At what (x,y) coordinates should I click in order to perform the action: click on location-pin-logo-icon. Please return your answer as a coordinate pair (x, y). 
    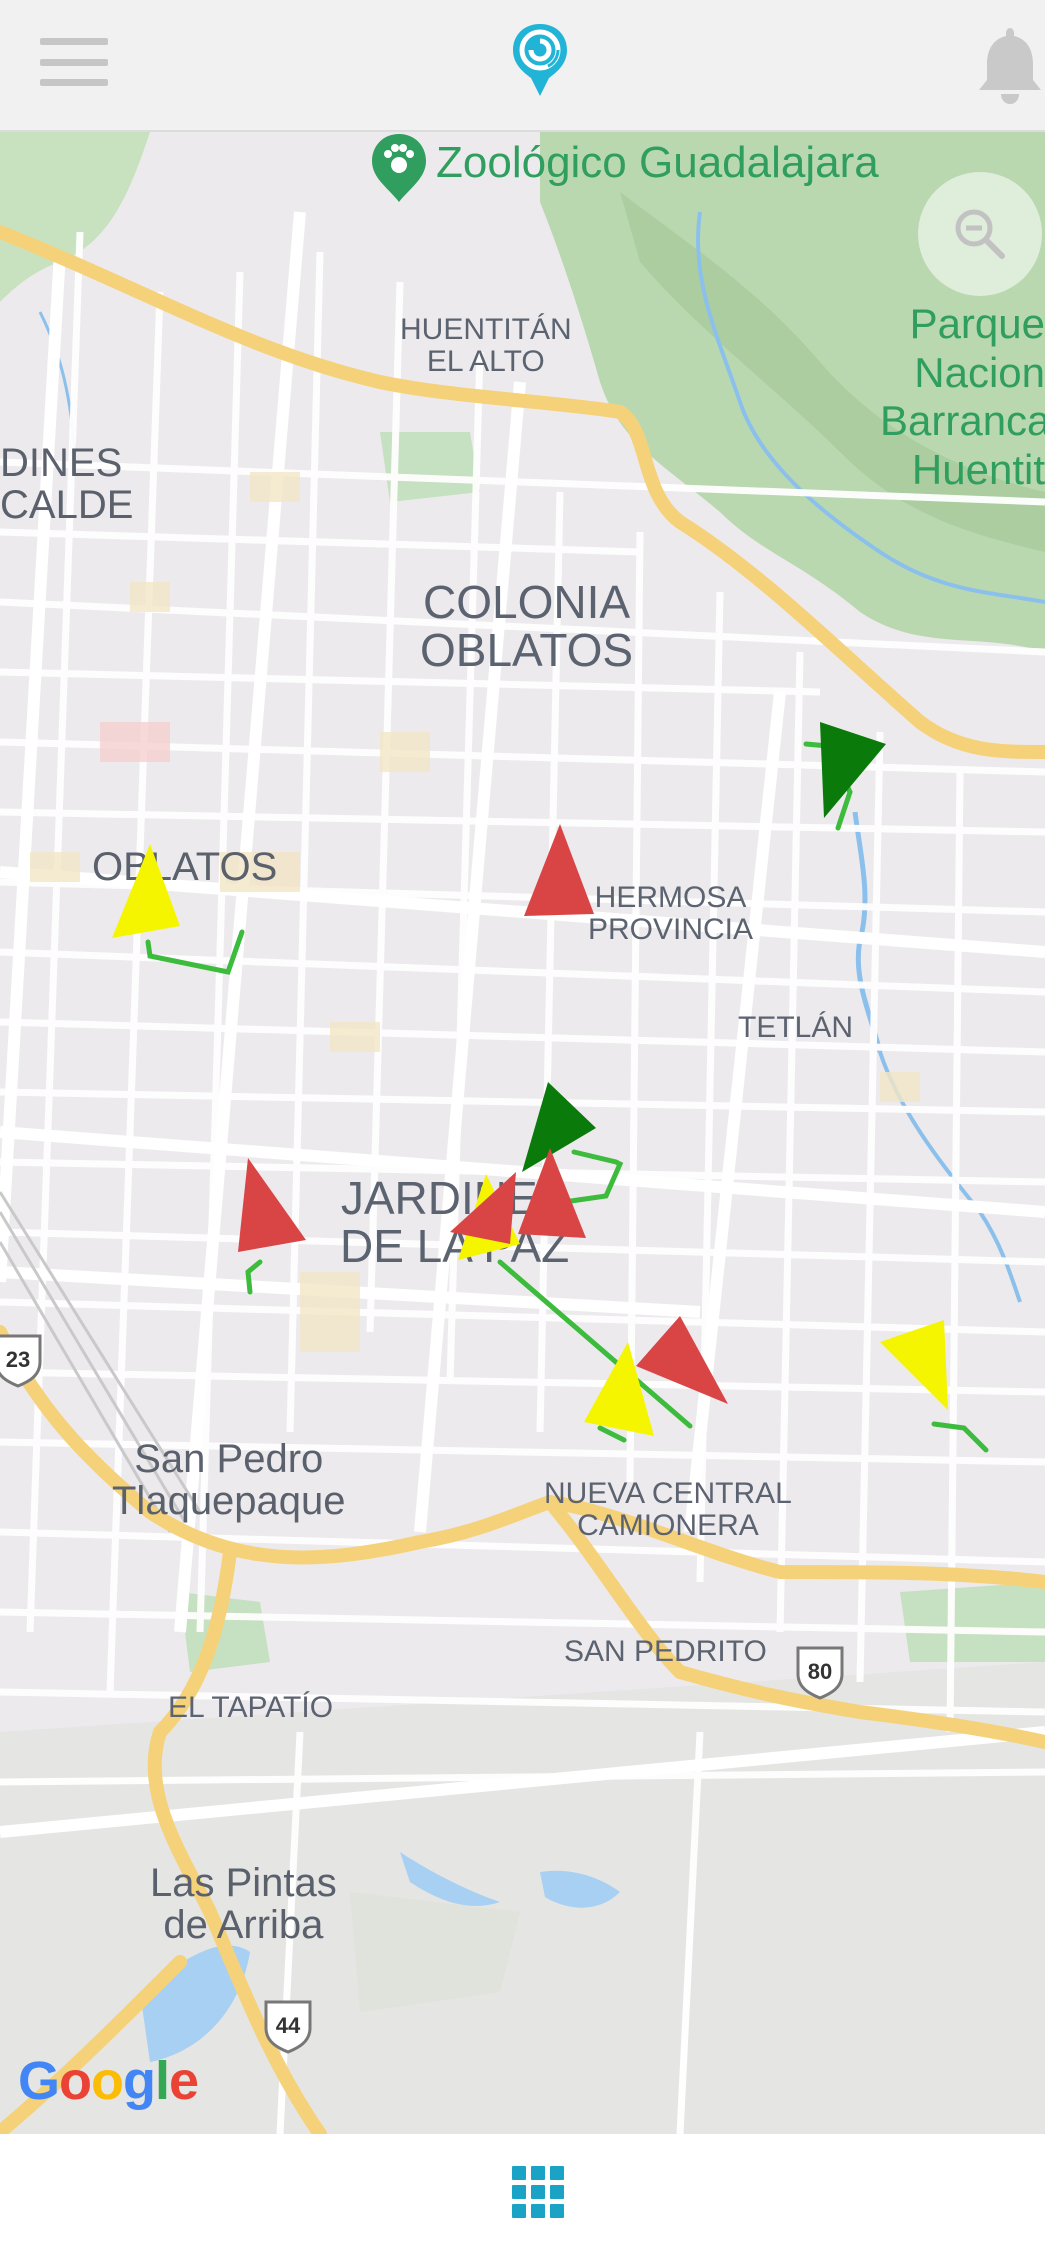
    Looking at the image, I should click on (540, 60).